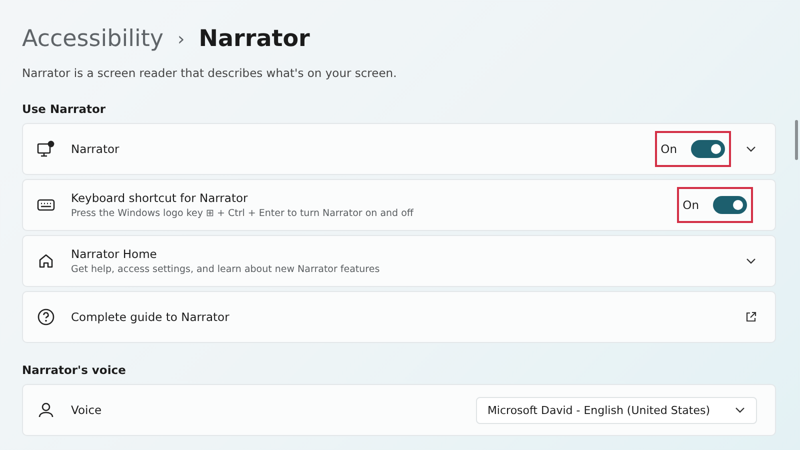 This screenshot has width=800, height=450. I want to click on help-icon, so click(46, 317).